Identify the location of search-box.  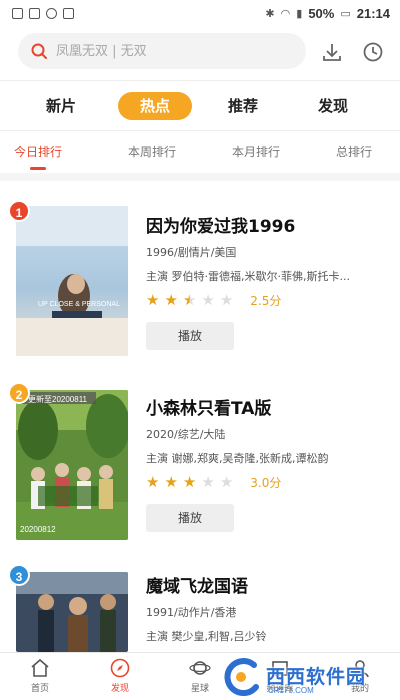
(162, 51).